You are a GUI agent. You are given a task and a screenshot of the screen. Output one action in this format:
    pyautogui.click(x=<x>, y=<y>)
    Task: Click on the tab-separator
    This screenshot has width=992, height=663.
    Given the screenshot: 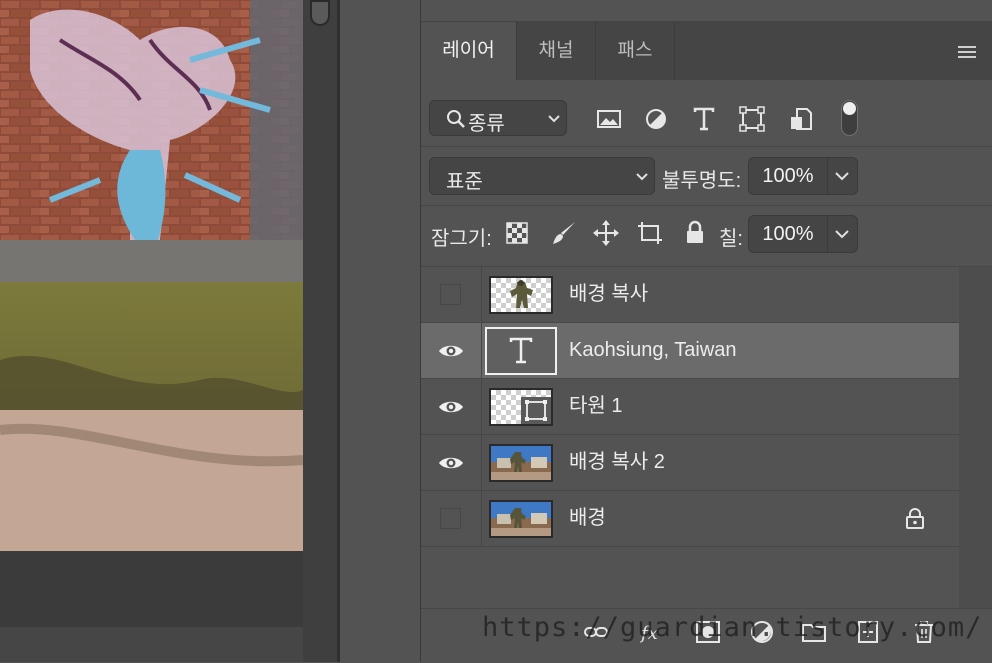 What is the action you would take?
    pyautogui.click(x=674, y=51)
    